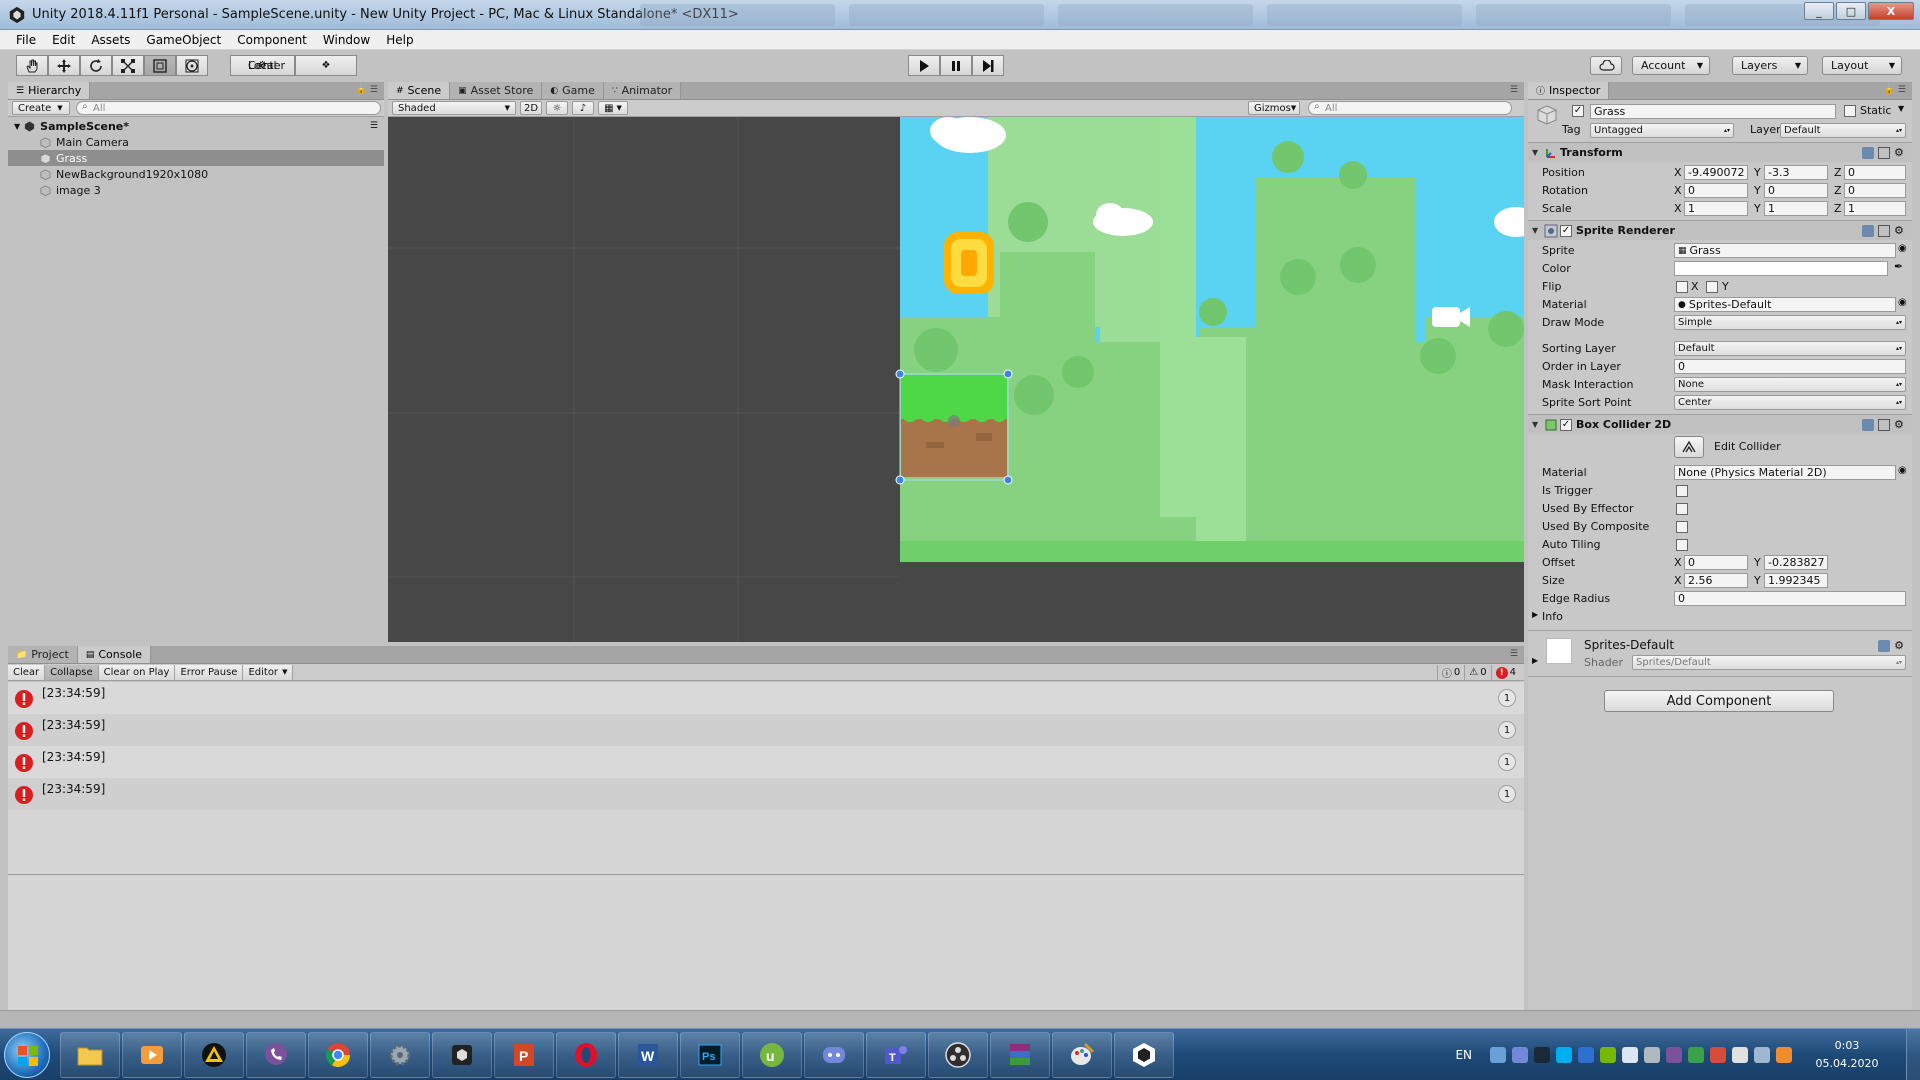  Describe the element at coordinates (583, 108) in the screenshot. I see `audio-toggle: ♪` at that location.